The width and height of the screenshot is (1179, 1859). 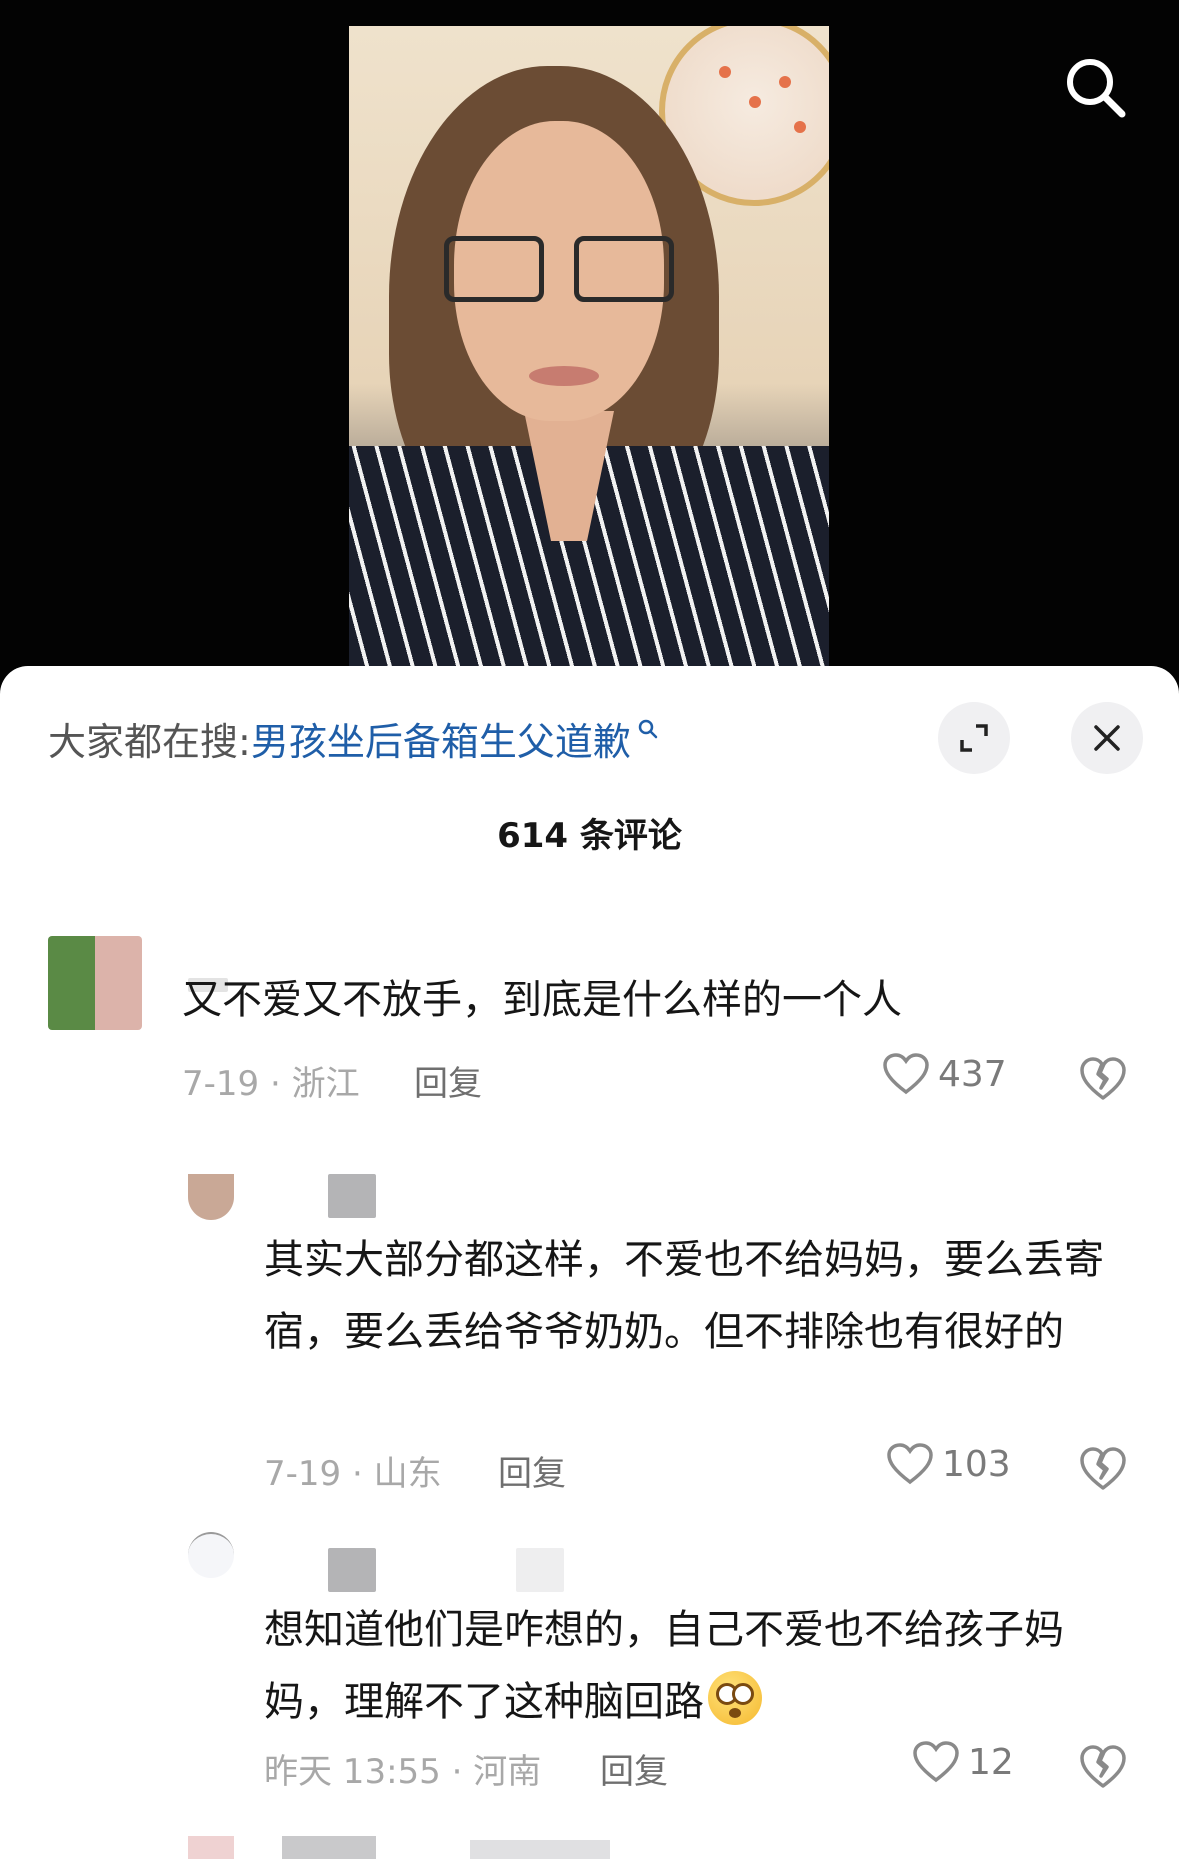 I want to click on close-button, so click(x=1107, y=738).